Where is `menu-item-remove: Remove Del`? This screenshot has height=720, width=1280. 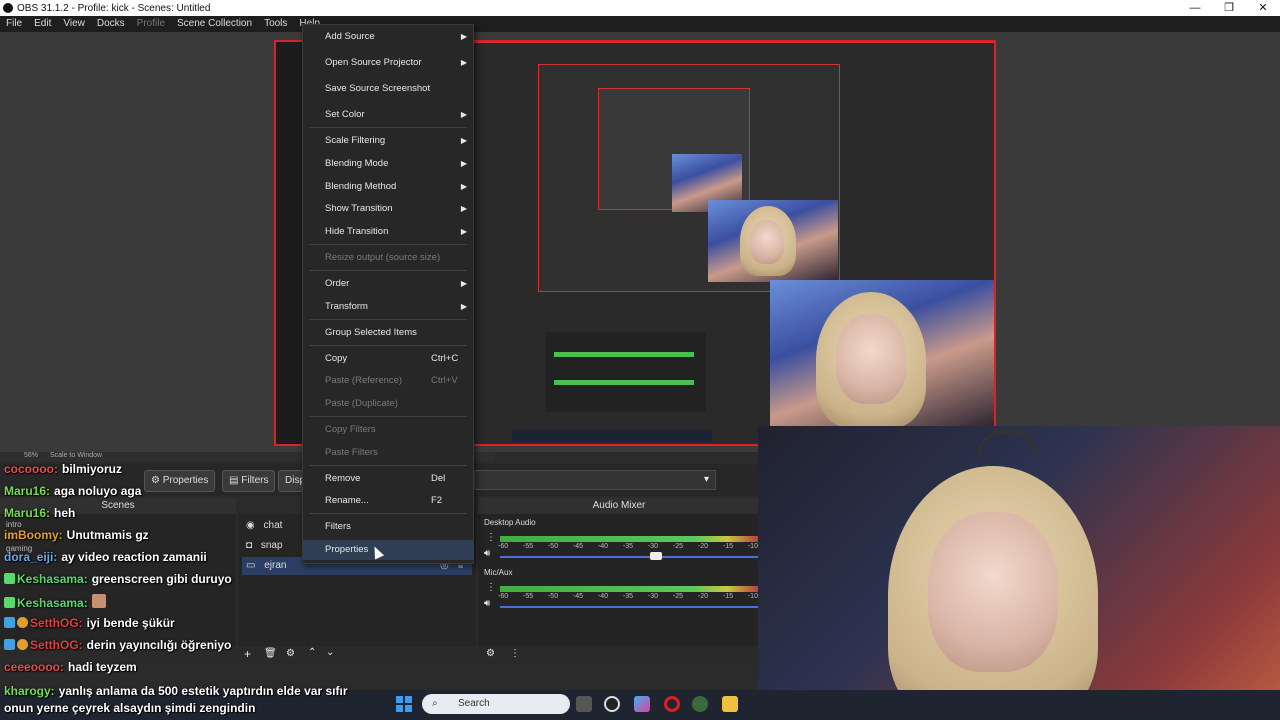
menu-item-remove: Remove Del is located at coordinates (388, 479).